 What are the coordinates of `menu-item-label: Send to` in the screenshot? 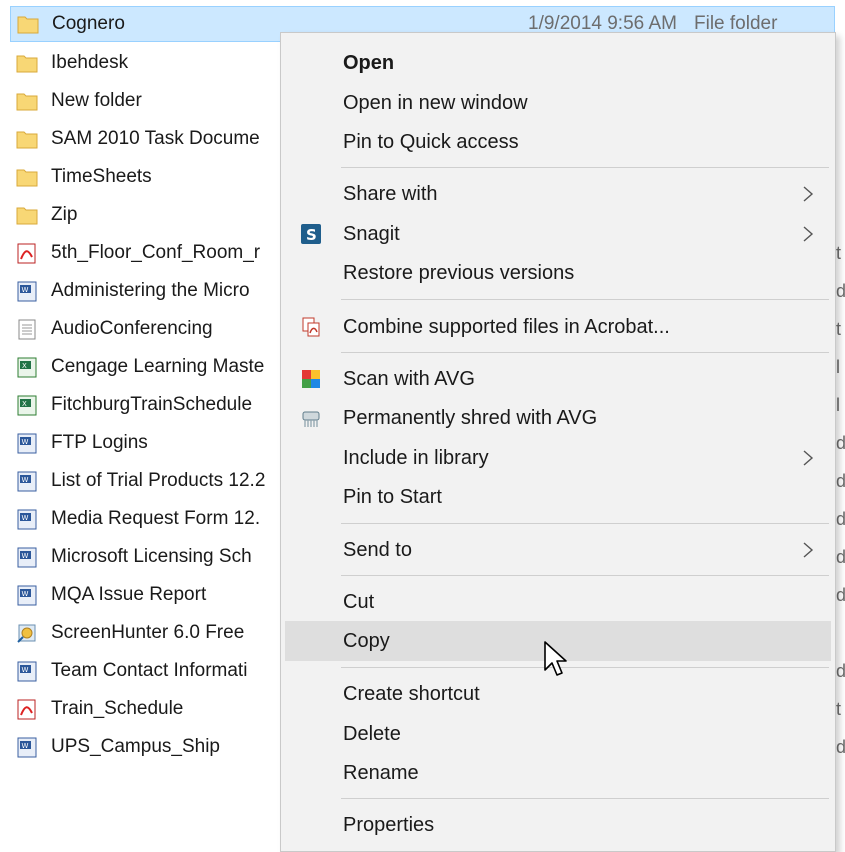 It's located at (377, 550).